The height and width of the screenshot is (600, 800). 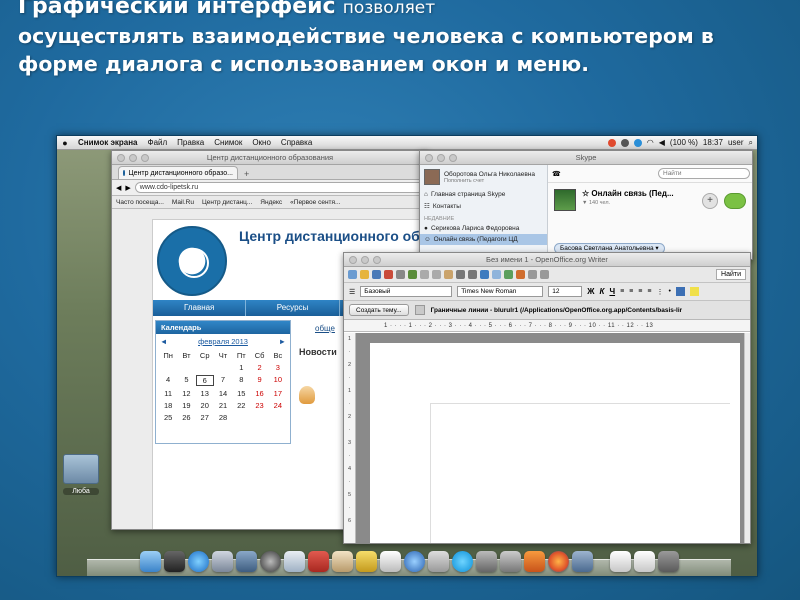 What do you see at coordinates (190, 142) in the screenshot?
I see `menu-edit: Правка` at bounding box center [190, 142].